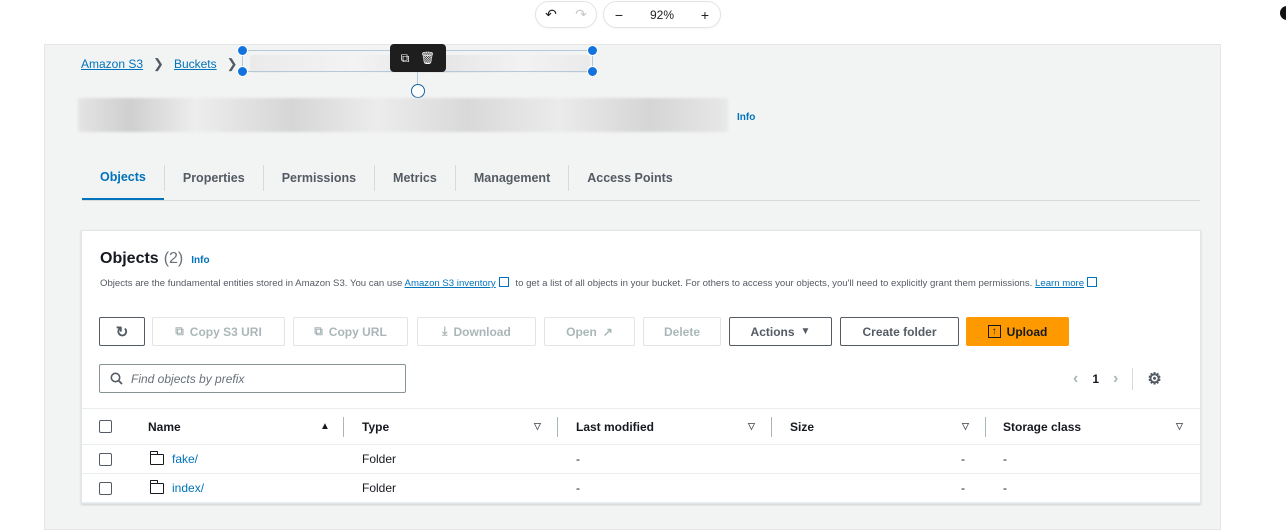 Image resolution: width=1286 pixels, height=532 pixels. I want to click on breadcrumb-buckets: Buckets, so click(195, 64).